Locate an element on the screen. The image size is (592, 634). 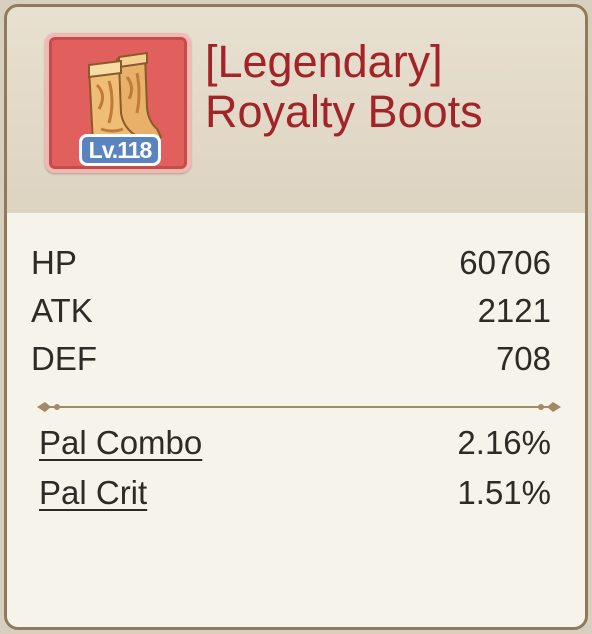
stat-row-hp: HP 60706 is located at coordinates (291, 263).